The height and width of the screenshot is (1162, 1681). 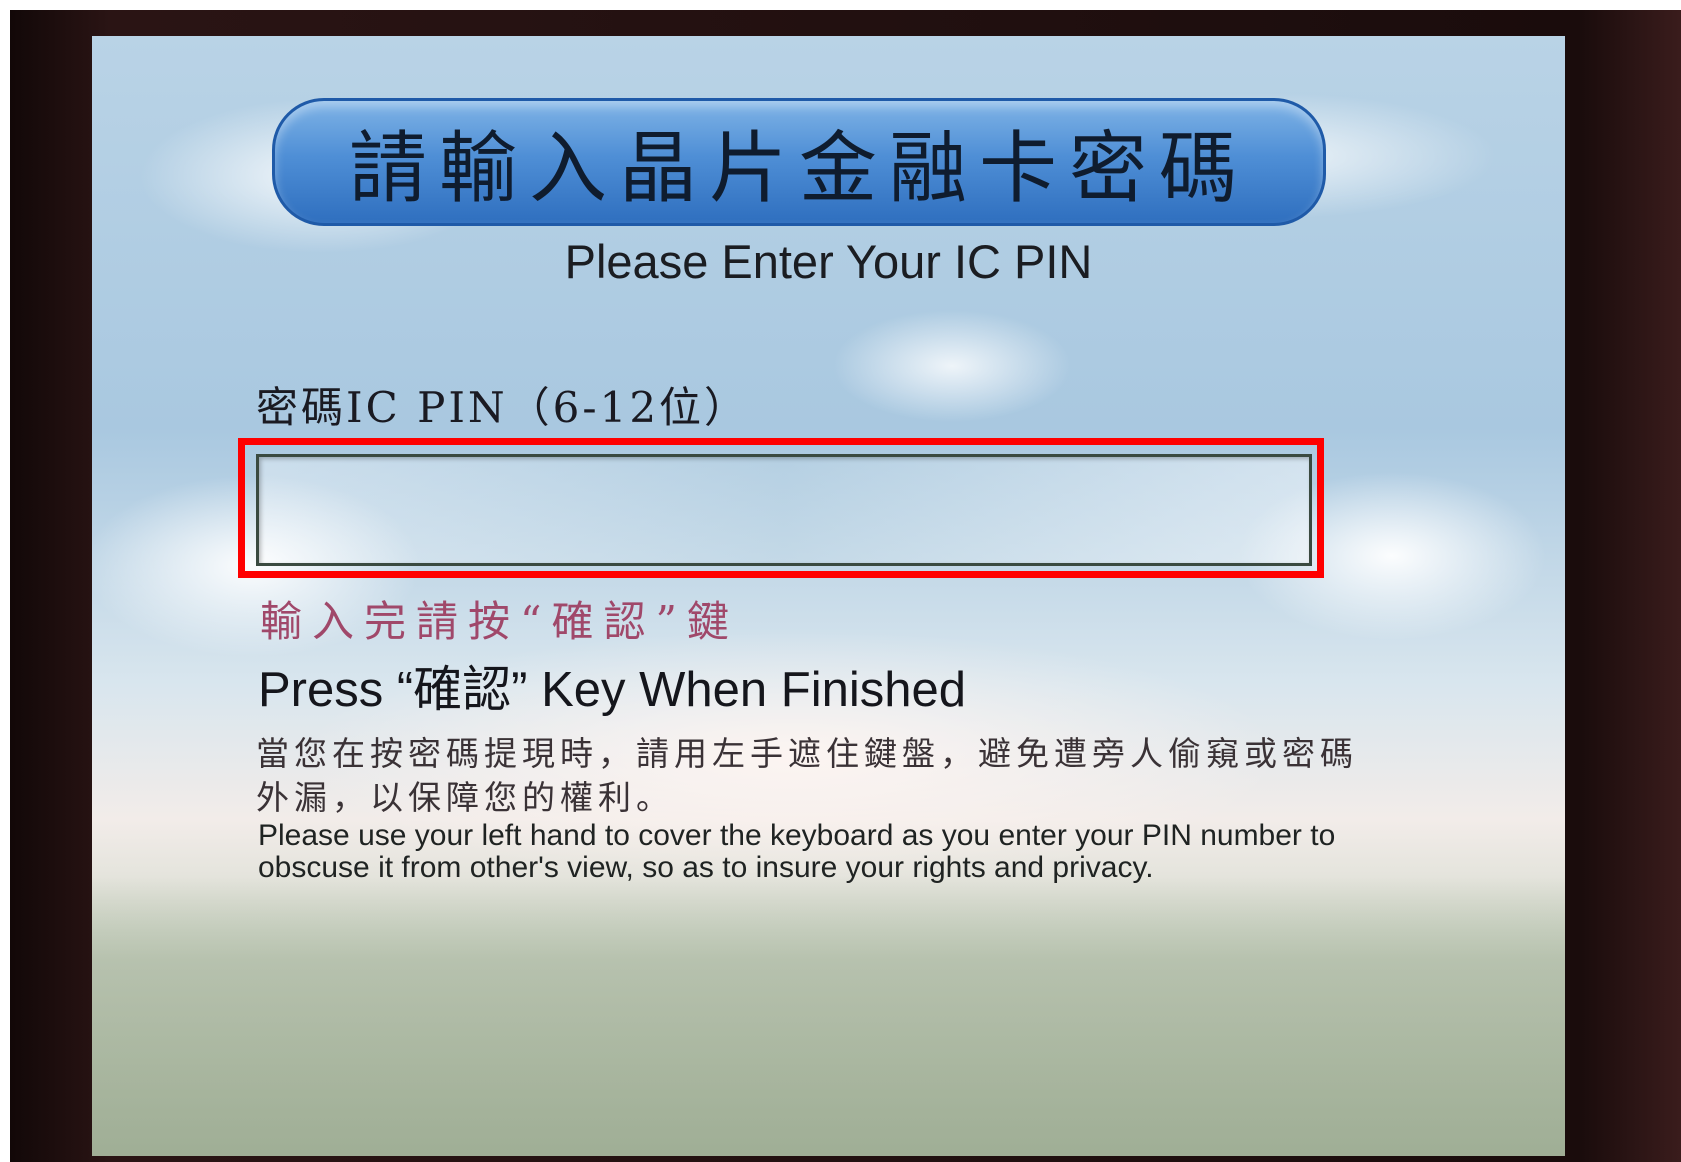 What do you see at coordinates (784, 510) in the screenshot?
I see `pin-input` at bounding box center [784, 510].